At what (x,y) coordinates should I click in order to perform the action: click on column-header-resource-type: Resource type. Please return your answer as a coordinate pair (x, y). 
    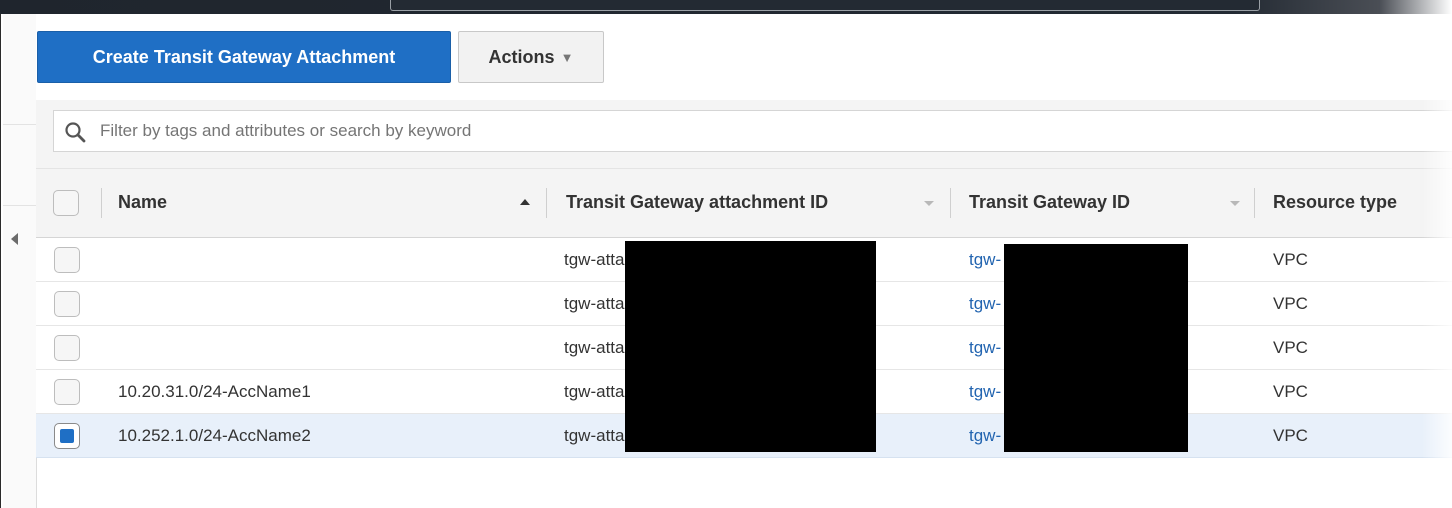
    Looking at the image, I should click on (1335, 203).